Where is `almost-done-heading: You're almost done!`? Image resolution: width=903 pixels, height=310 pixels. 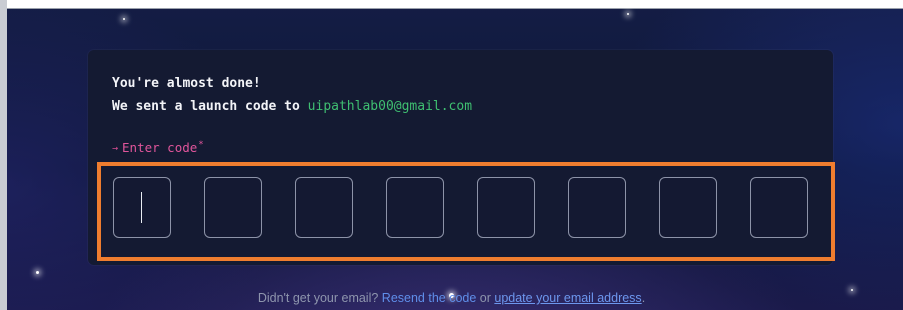 almost-done-heading: You're almost done! is located at coordinates (186, 83).